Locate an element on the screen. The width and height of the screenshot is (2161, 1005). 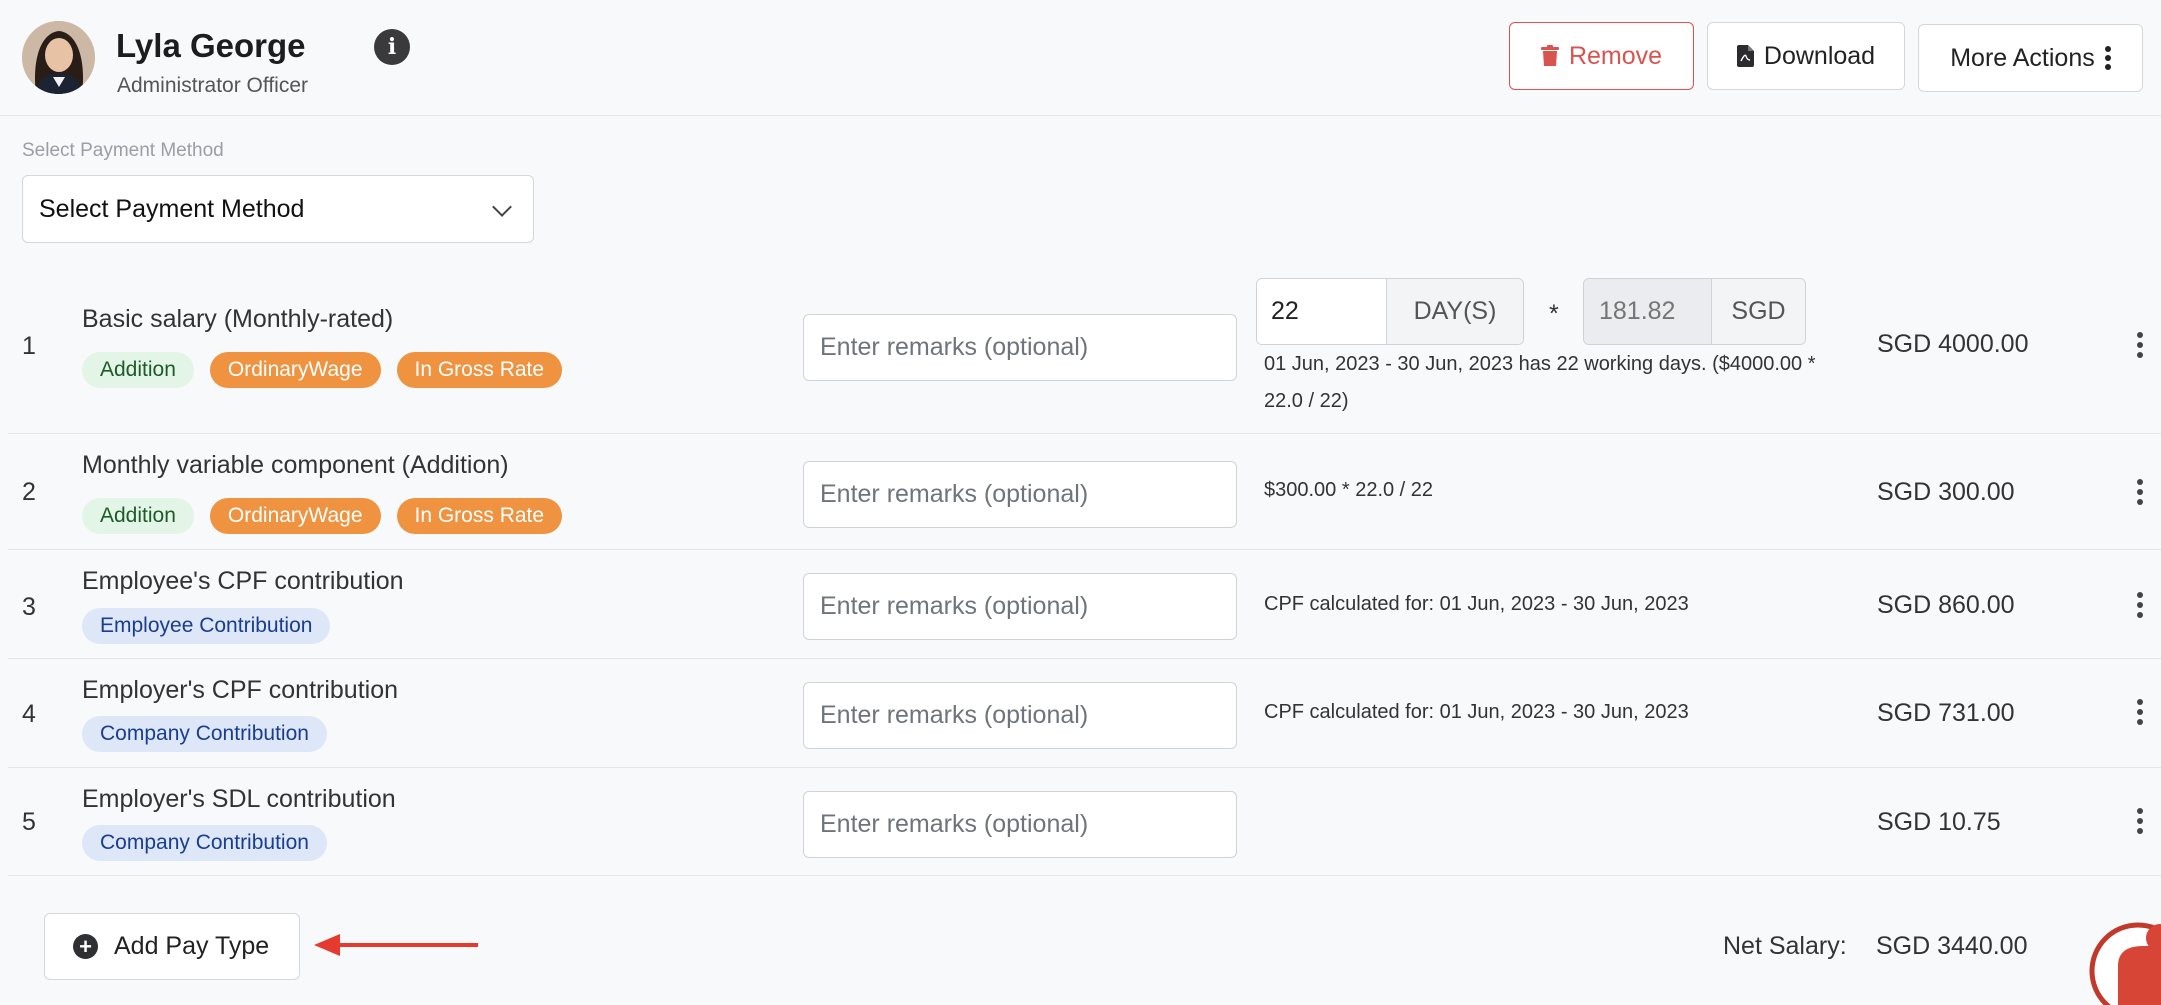
kebab-vertical-icon is located at coordinates (2107, 58).